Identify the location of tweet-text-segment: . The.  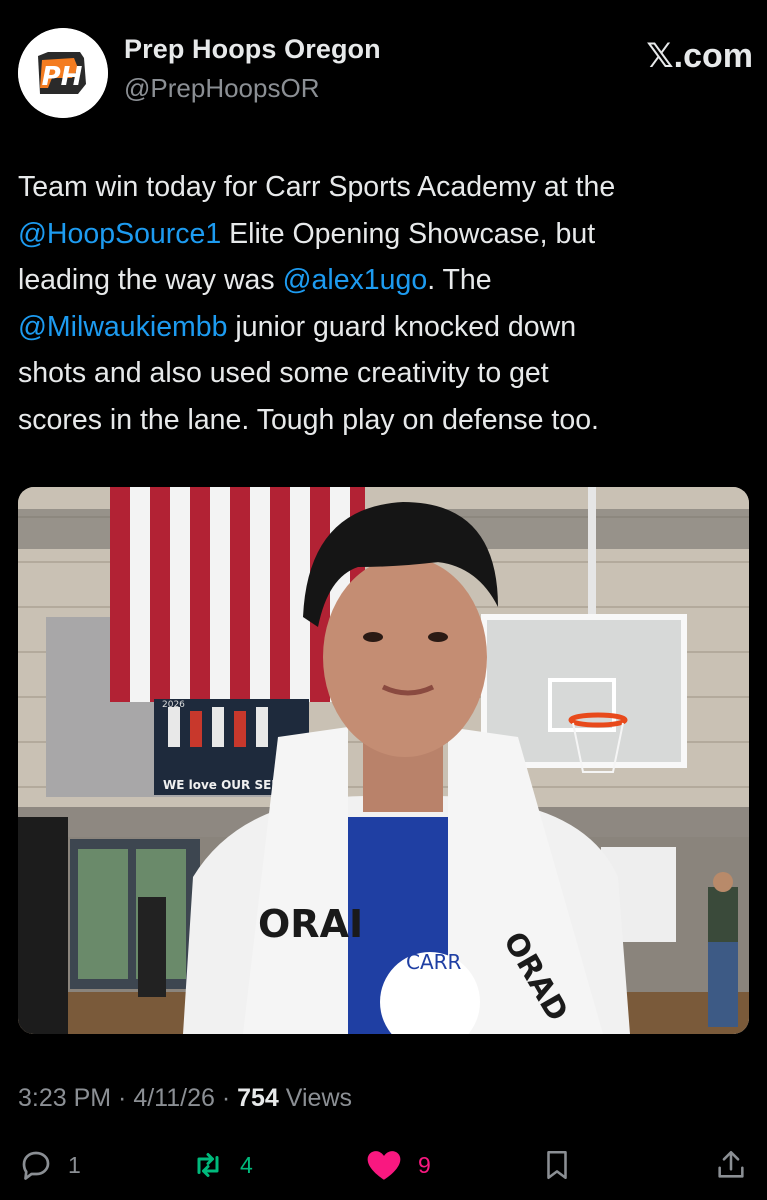
(459, 280).